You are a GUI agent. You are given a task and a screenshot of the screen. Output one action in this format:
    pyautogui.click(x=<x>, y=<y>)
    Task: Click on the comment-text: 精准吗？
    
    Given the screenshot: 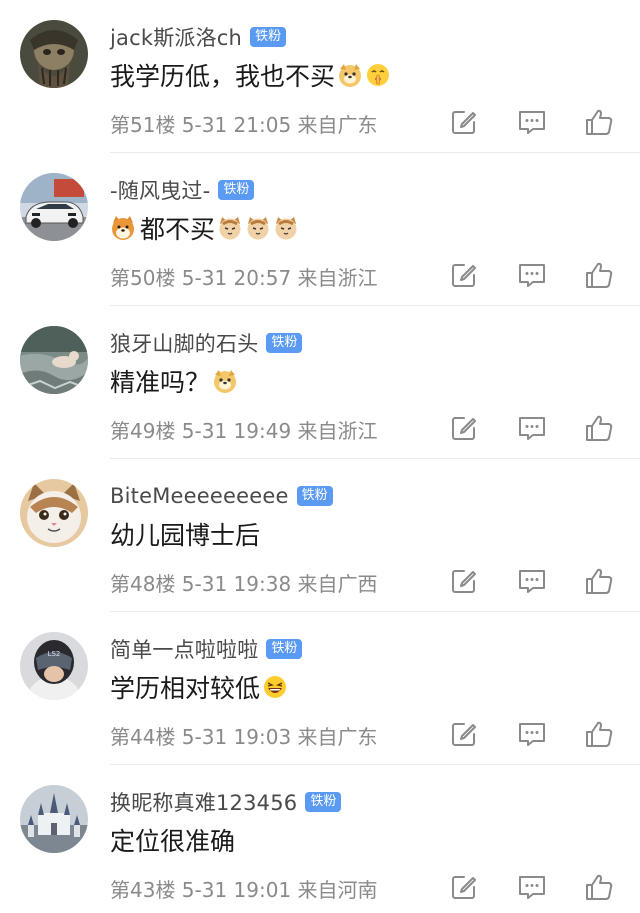 What is the action you would take?
    pyautogui.click(x=160, y=382)
    